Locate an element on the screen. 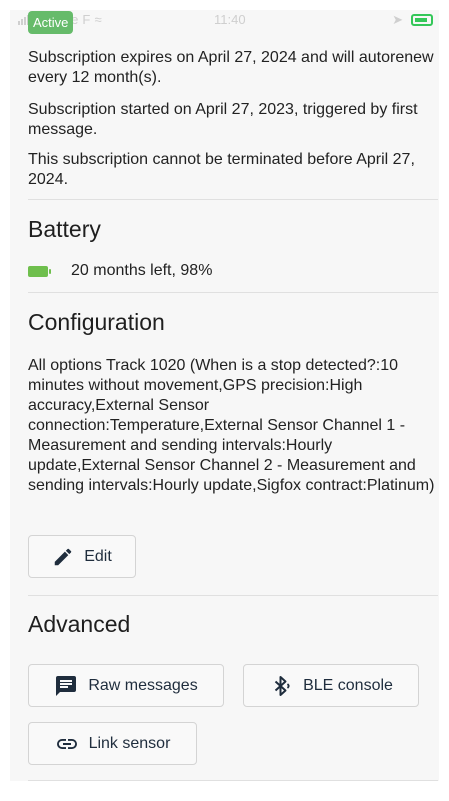 Image resolution: width=449 pixels, height=801 pixels. ble-console-button: BLE console is located at coordinates (331, 685).